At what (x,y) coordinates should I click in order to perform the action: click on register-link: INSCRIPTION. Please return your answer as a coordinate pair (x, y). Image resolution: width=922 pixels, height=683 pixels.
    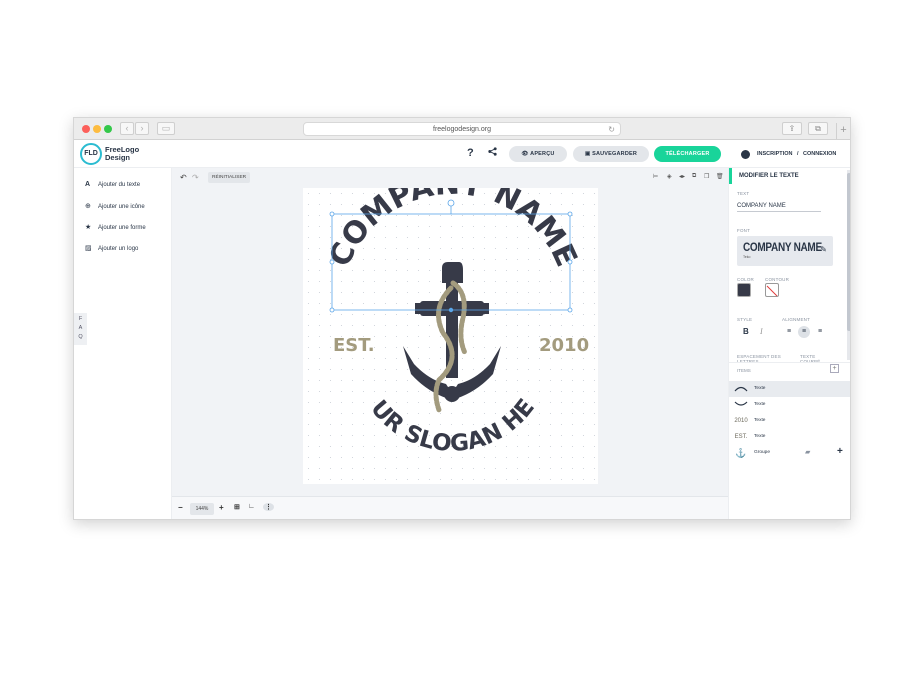
    Looking at the image, I should click on (774, 154).